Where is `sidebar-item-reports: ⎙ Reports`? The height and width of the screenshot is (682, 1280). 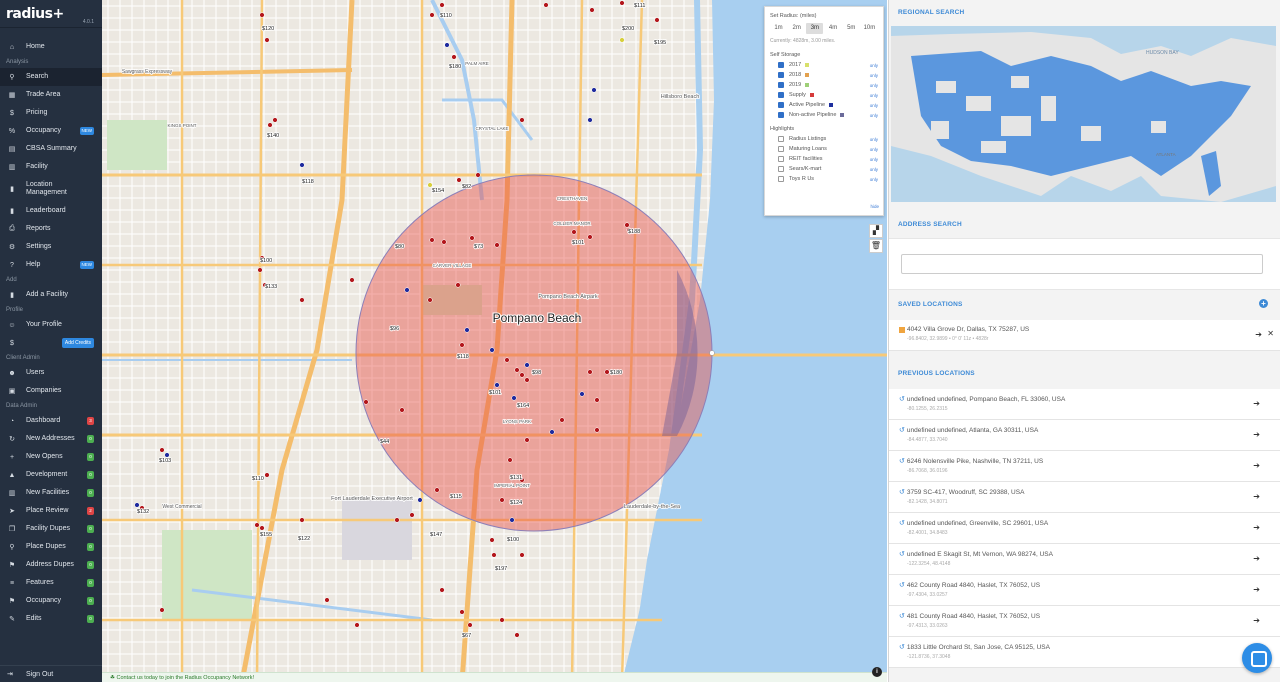
sidebar-item-reports: ⎙ Reports is located at coordinates (51, 229).